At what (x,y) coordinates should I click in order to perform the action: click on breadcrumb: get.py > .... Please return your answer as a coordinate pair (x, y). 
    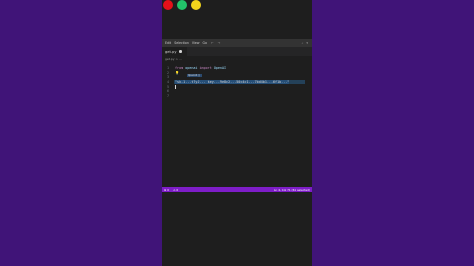
    Looking at the image, I should click on (173, 59).